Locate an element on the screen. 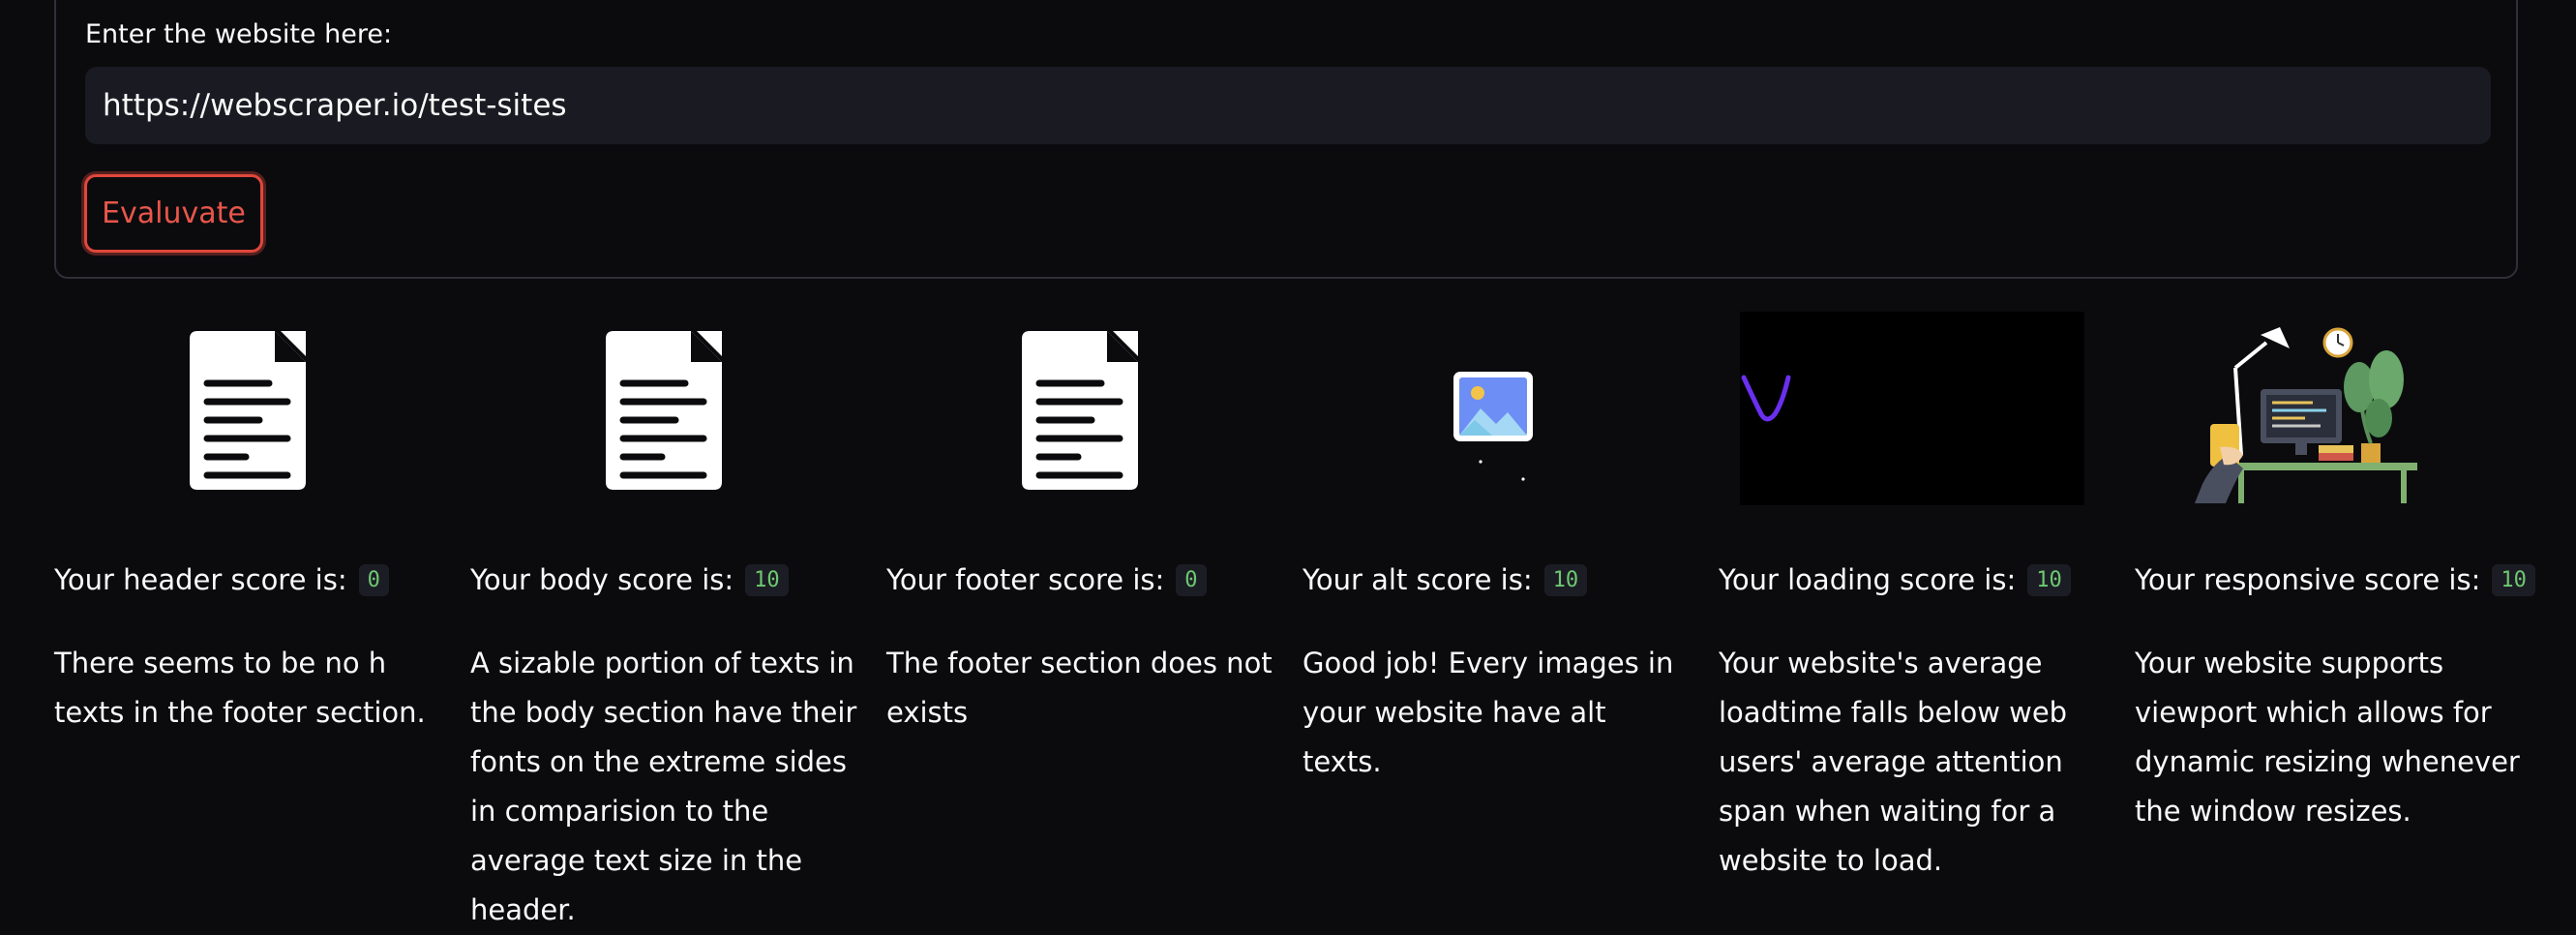 The width and height of the screenshot is (2576, 935). header-score-line: Your header score is: 0 is located at coordinates (221, 579).